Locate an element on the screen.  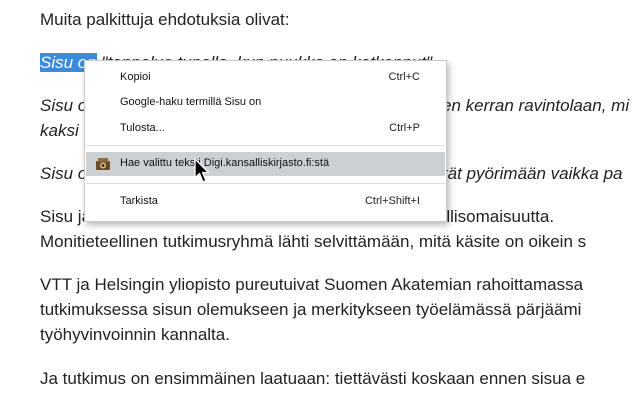
menu-item-print: Tulosta... Ctrl+P is located at coordinates (265, 129).